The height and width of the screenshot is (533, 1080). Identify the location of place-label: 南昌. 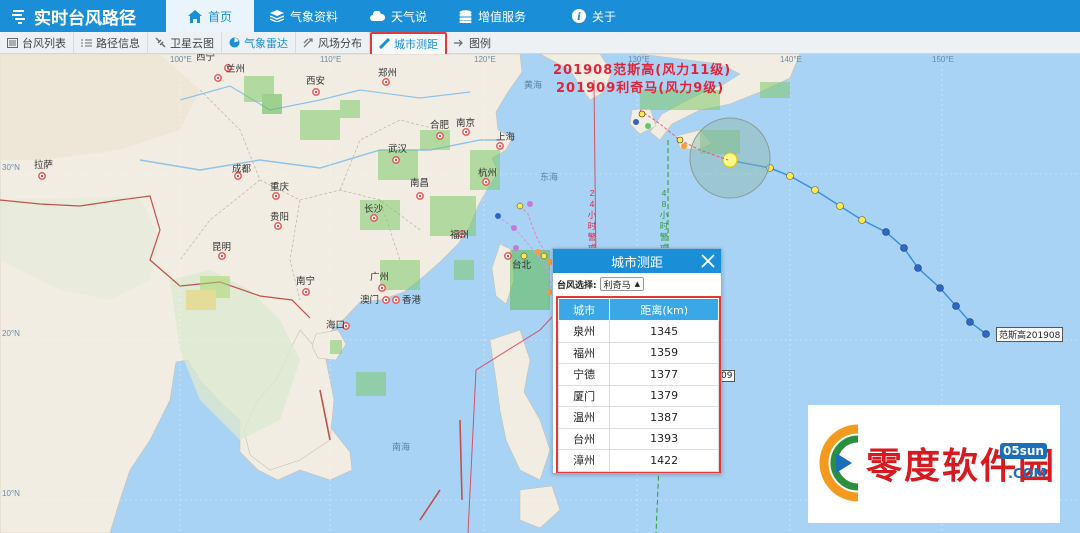
(419, 183).